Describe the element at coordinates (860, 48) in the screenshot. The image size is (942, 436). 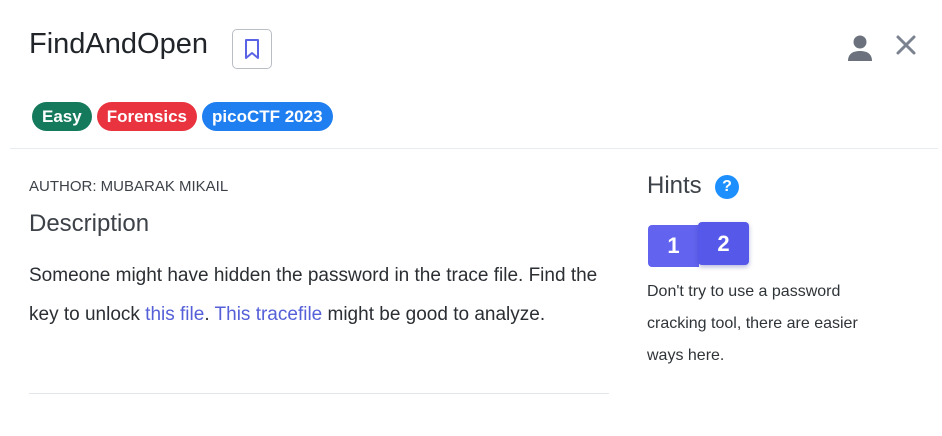
I see `user-icon` at that location.